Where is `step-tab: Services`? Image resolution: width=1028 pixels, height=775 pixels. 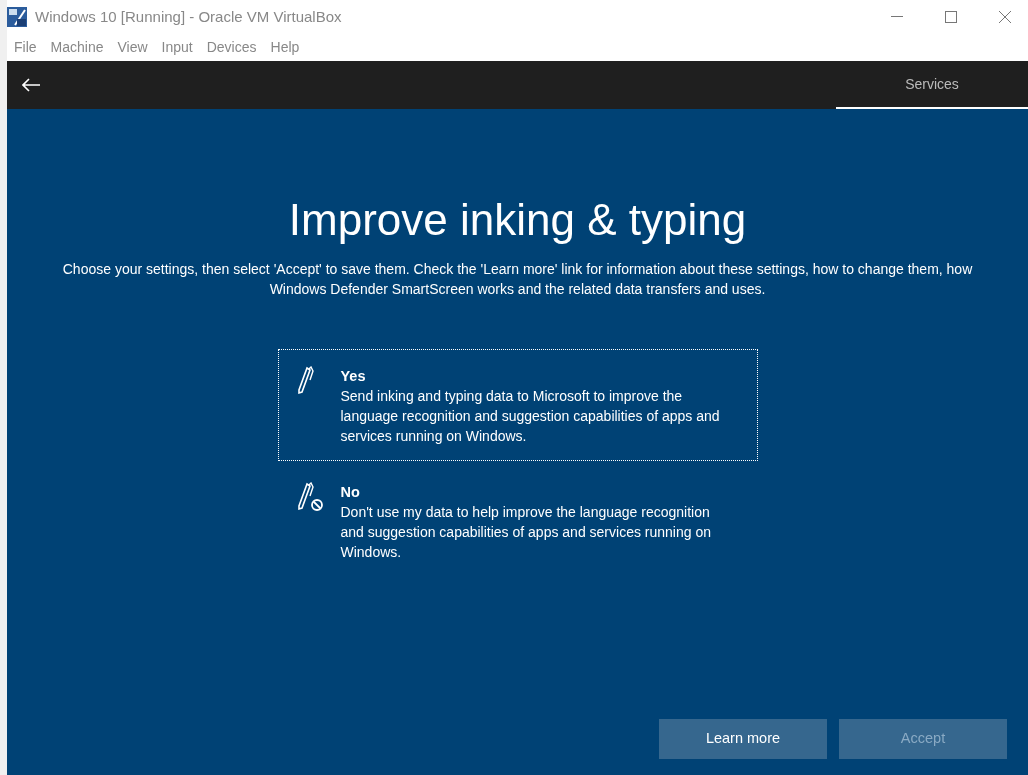
step-tab: Services is located at coordinates (932, 85).